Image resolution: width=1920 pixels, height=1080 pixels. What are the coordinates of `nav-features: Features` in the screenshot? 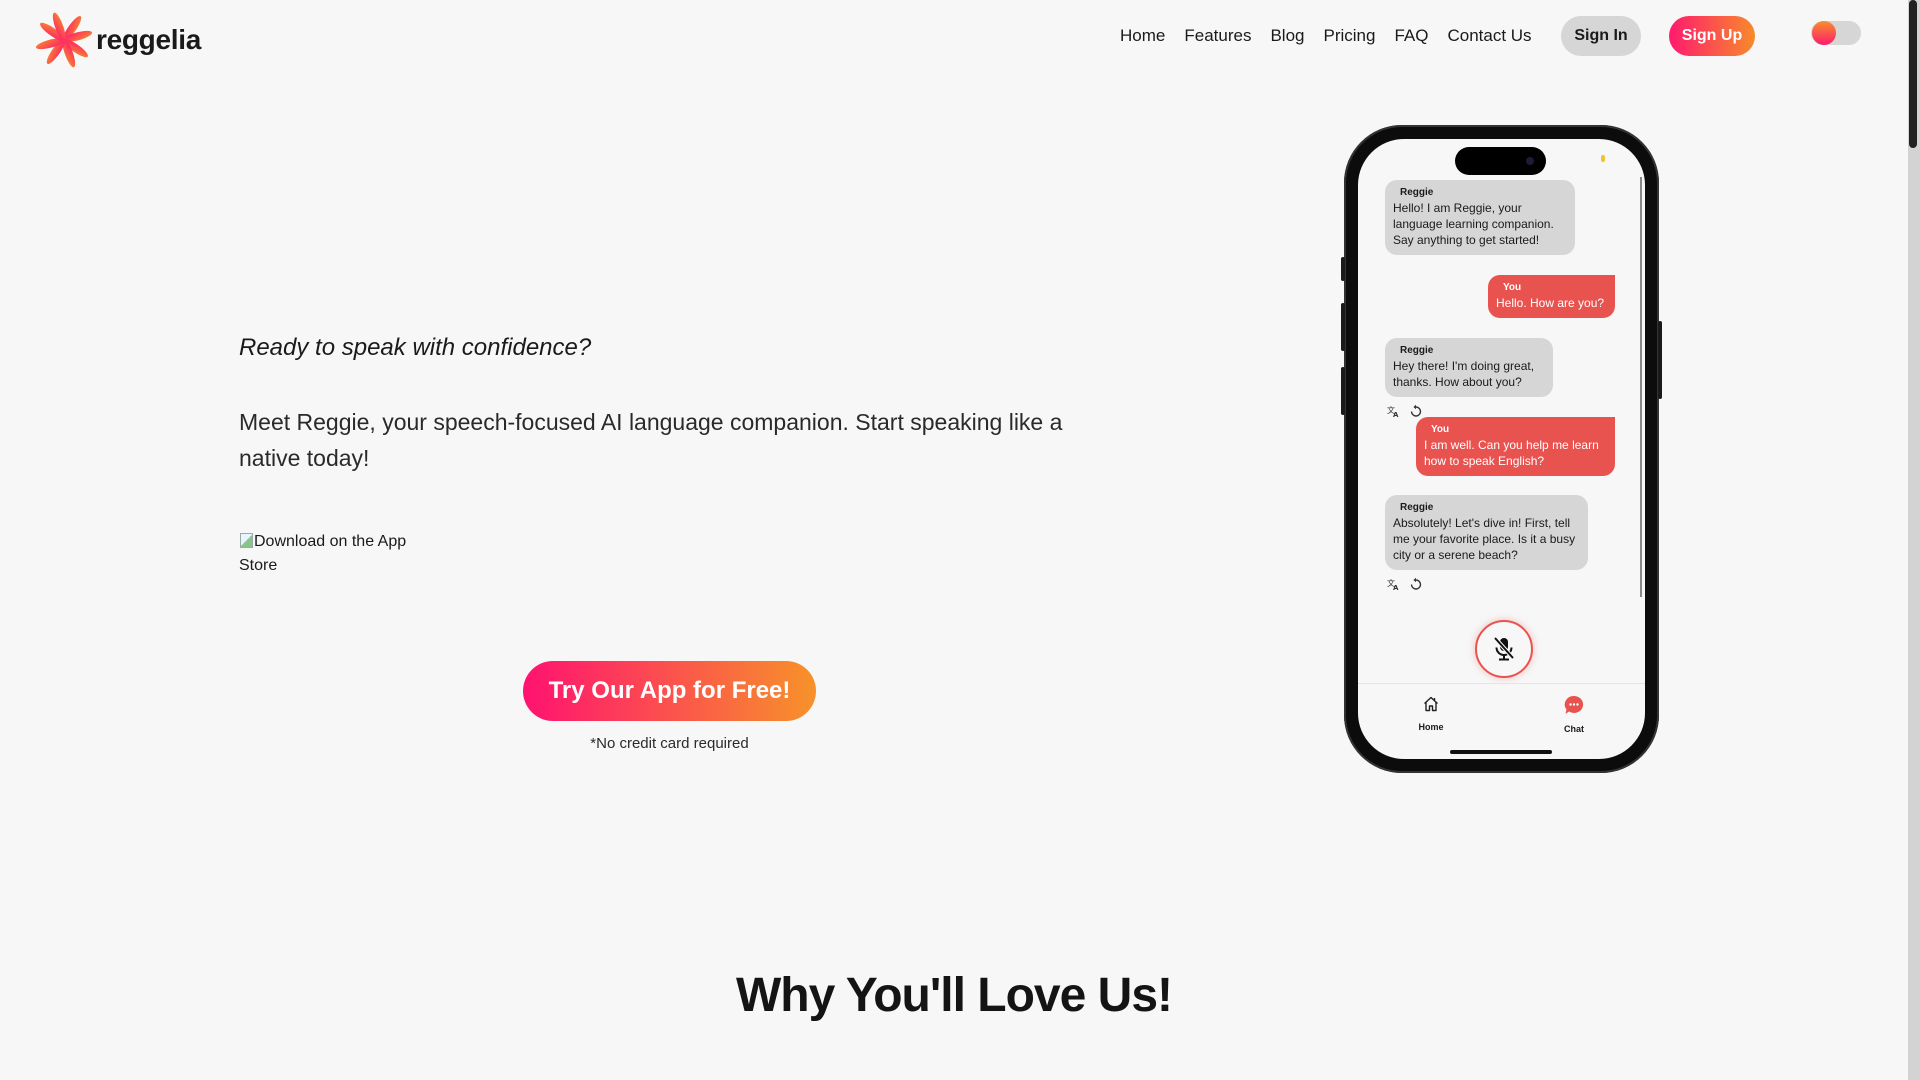 It's located at (1217, 36).